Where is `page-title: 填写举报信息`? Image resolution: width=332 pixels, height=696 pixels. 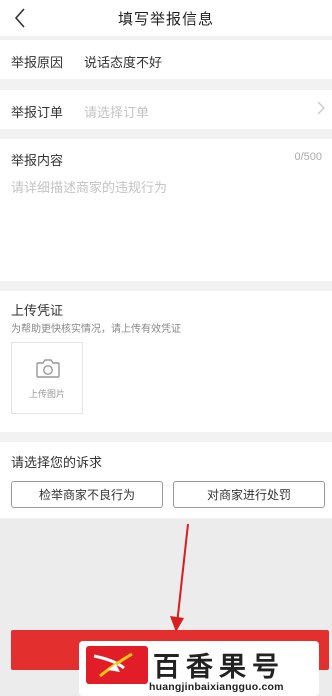
page-title: 填写举报信息 is located at coordinates (165, 19).